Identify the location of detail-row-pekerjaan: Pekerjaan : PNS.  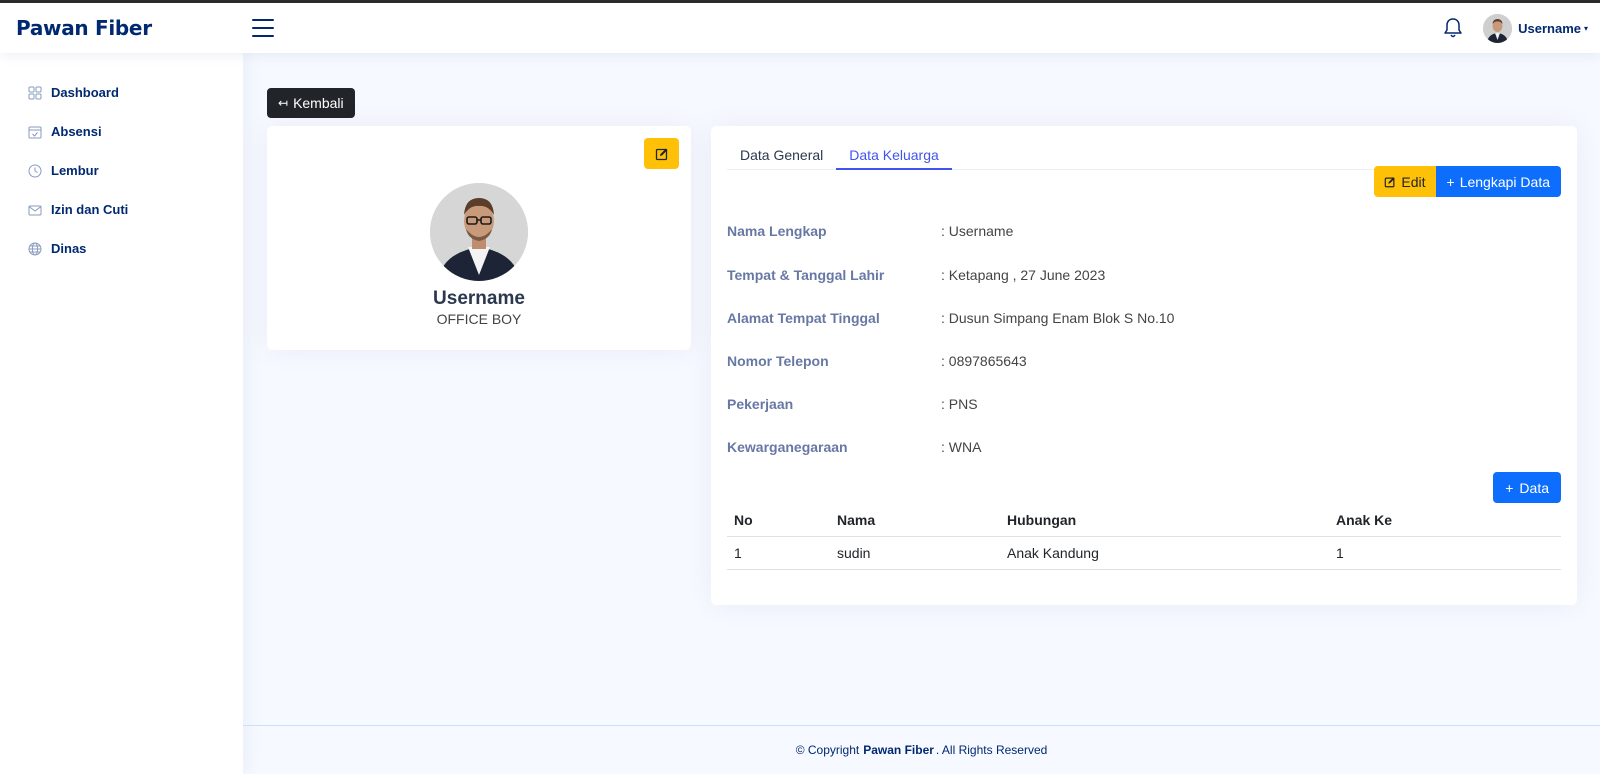
(1144, 404).